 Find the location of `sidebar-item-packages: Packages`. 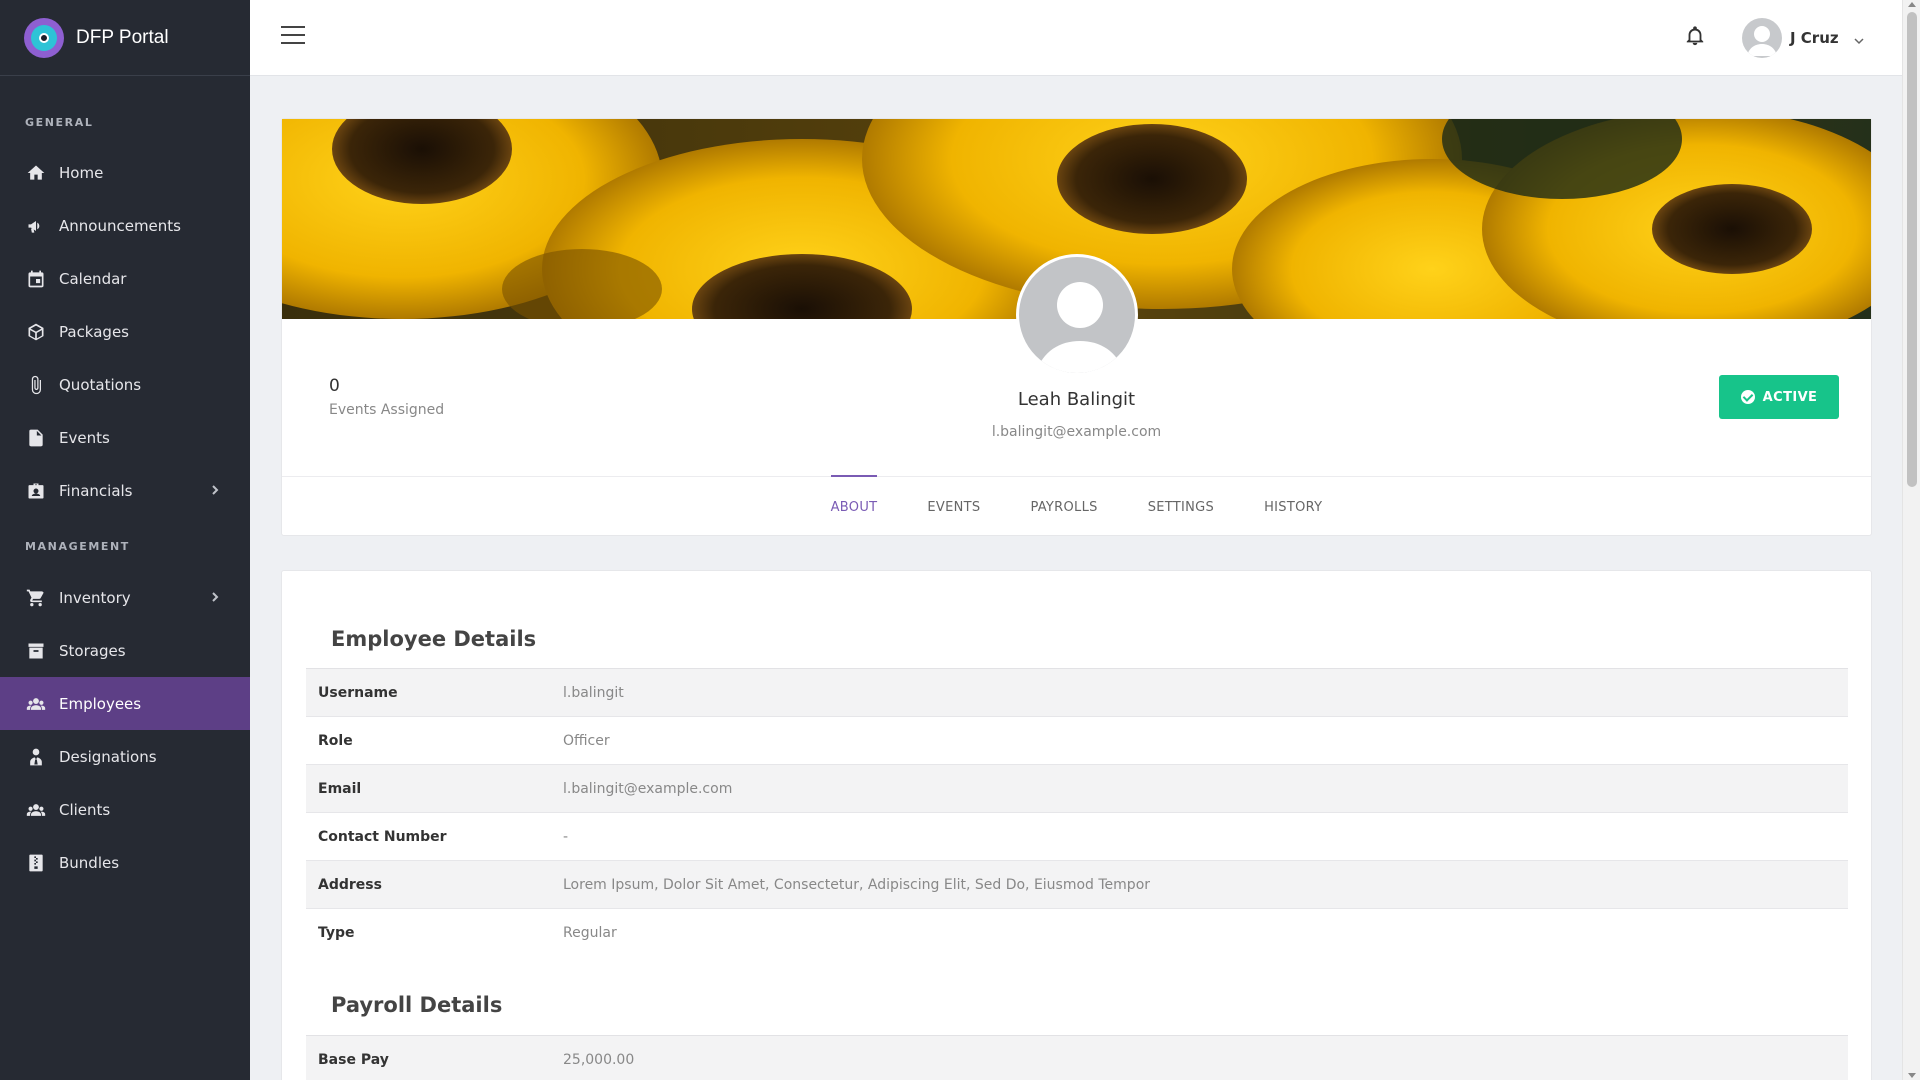

sidebar-item-packages: Packages is located at coordinates (125, 331).